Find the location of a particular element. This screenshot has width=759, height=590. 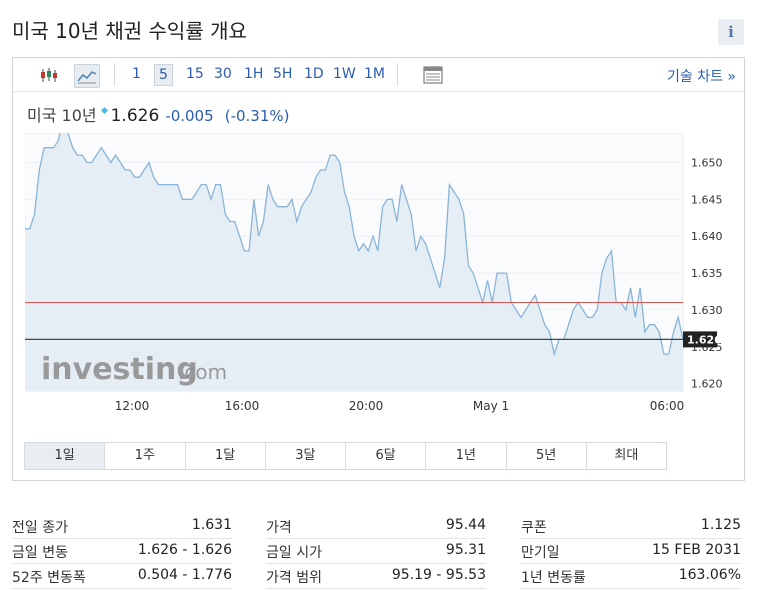

stat-label: 52주 변동폭 is located at coordinates (49, 578).